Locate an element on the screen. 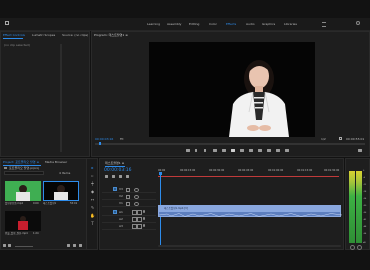 The height and width of the screenshot is (270, 370). track-header-a2: A2 is located at coordinates (129, 219).